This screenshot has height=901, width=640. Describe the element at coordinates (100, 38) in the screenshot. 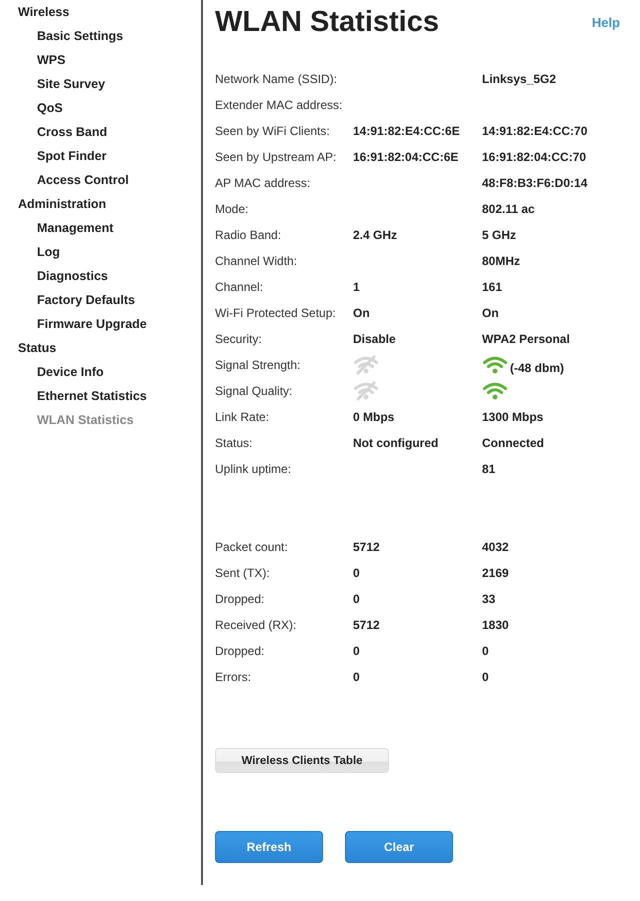

I see `sidebar-item: Basic Settings` at that location.